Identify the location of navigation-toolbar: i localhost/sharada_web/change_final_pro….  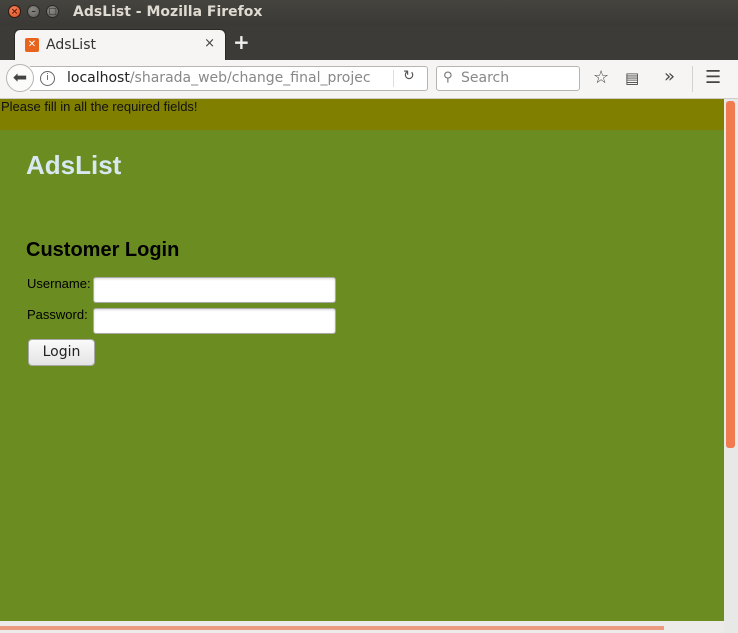
(369, 79).